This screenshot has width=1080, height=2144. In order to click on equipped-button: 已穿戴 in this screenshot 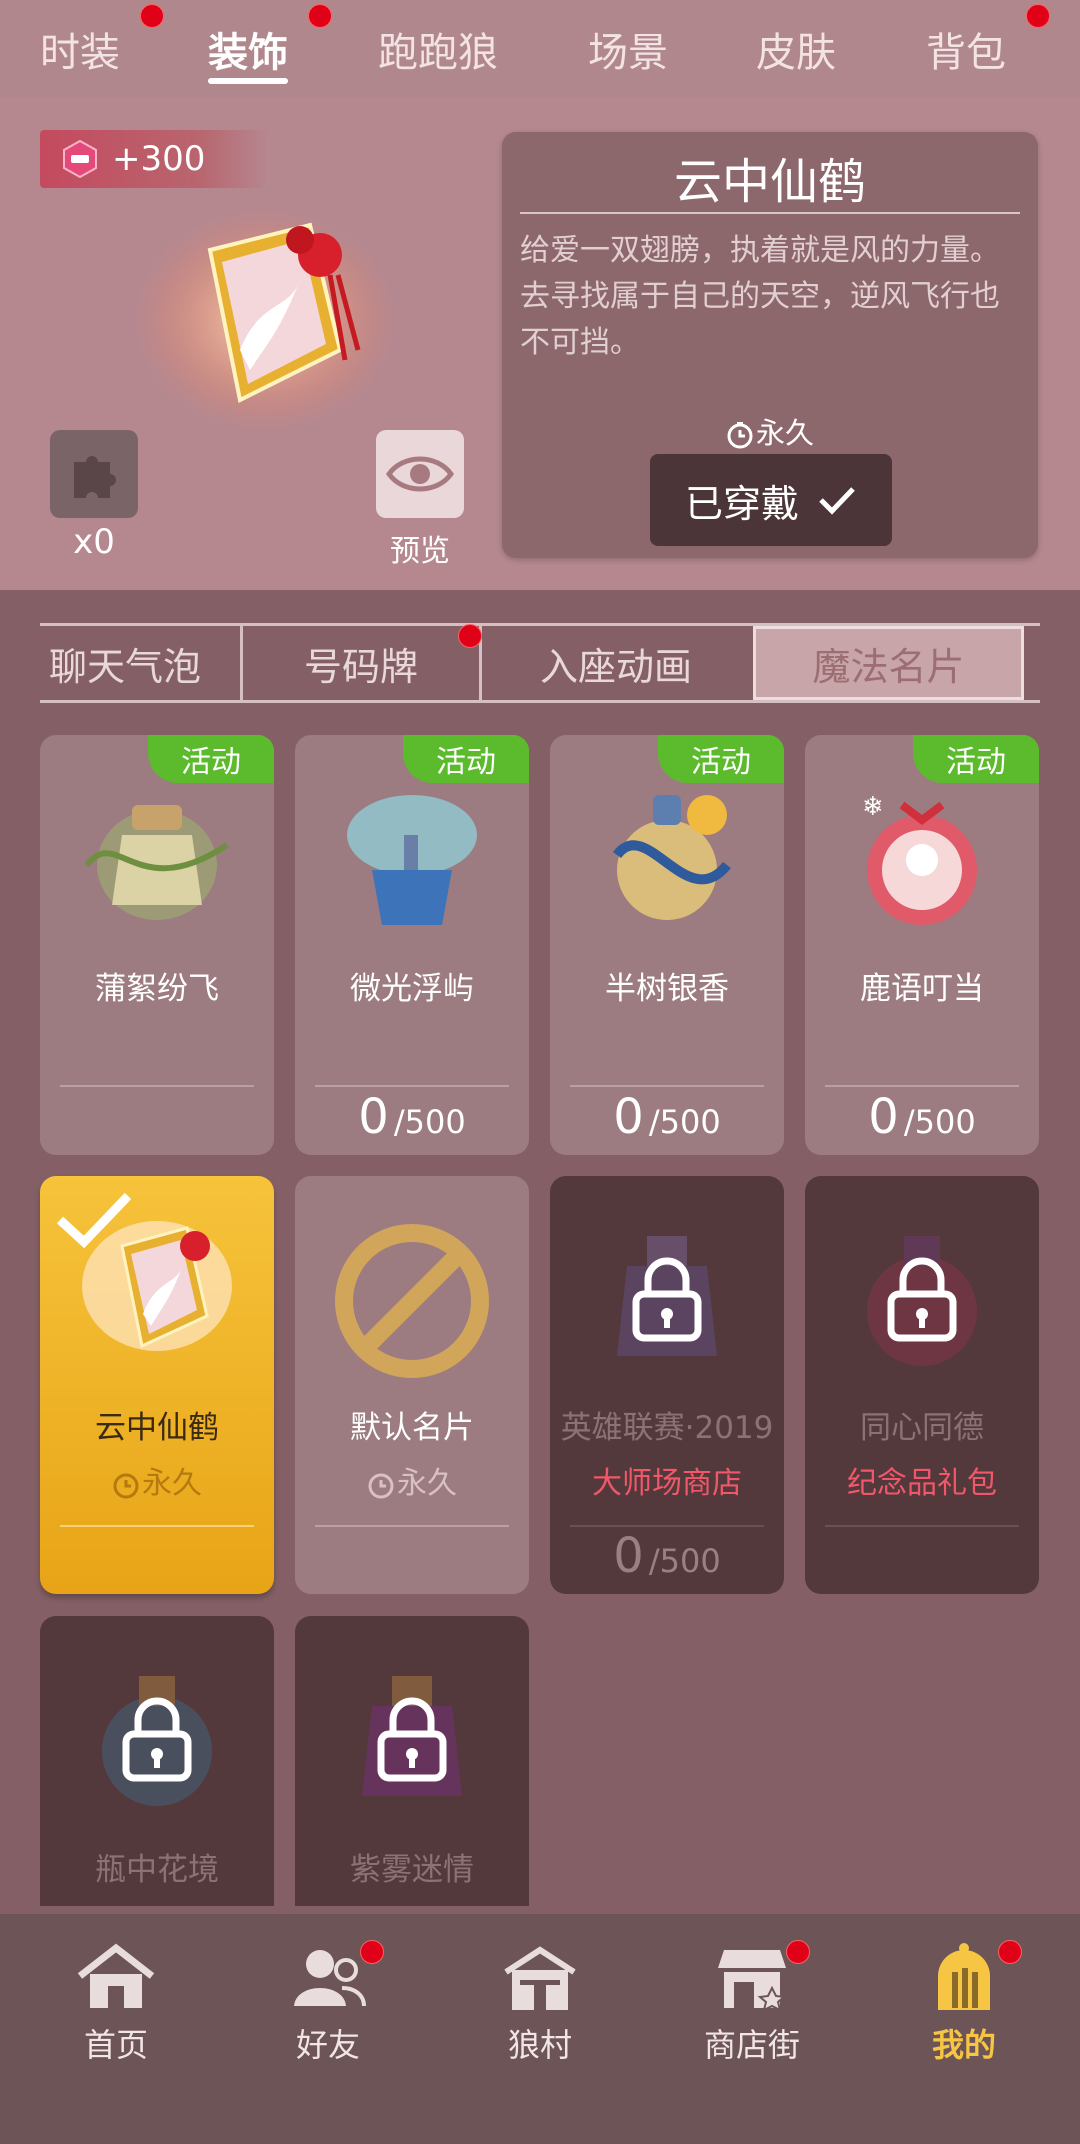, I will do `click(771, 500)`.